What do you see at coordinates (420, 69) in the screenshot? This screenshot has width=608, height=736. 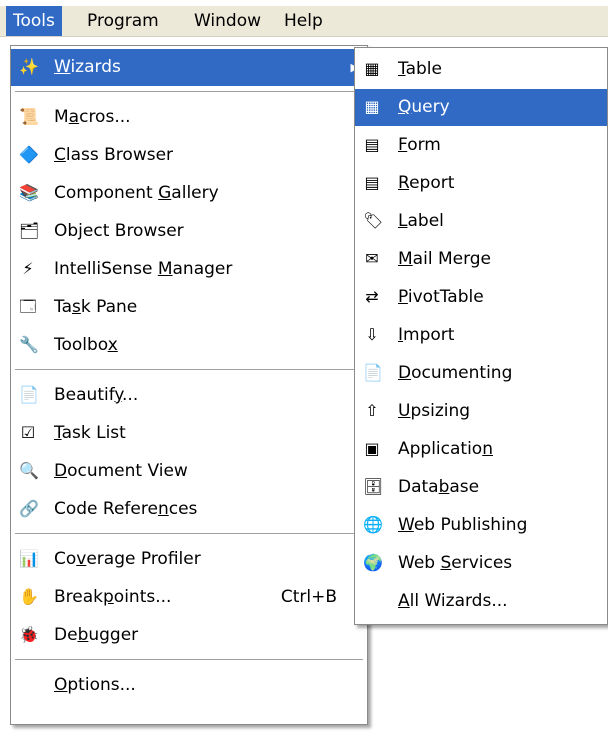 I see `menu-item-label: Table` at bounding box center [420, 69].